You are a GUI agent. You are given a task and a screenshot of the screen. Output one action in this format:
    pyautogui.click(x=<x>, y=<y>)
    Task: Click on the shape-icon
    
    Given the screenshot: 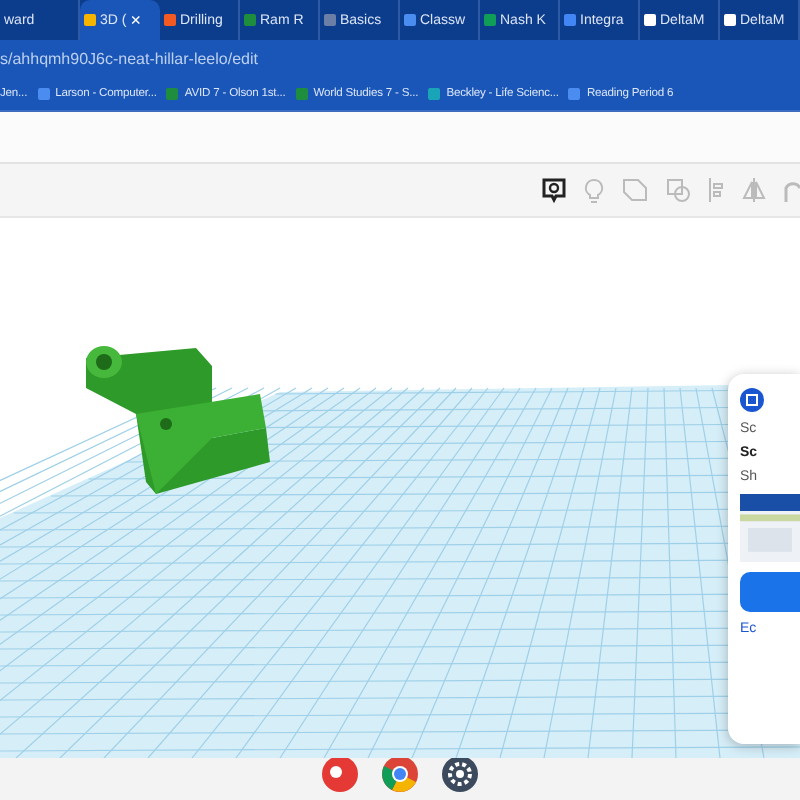 What is the action you would take?
    pyautogui.click(x=635, y=190)
    